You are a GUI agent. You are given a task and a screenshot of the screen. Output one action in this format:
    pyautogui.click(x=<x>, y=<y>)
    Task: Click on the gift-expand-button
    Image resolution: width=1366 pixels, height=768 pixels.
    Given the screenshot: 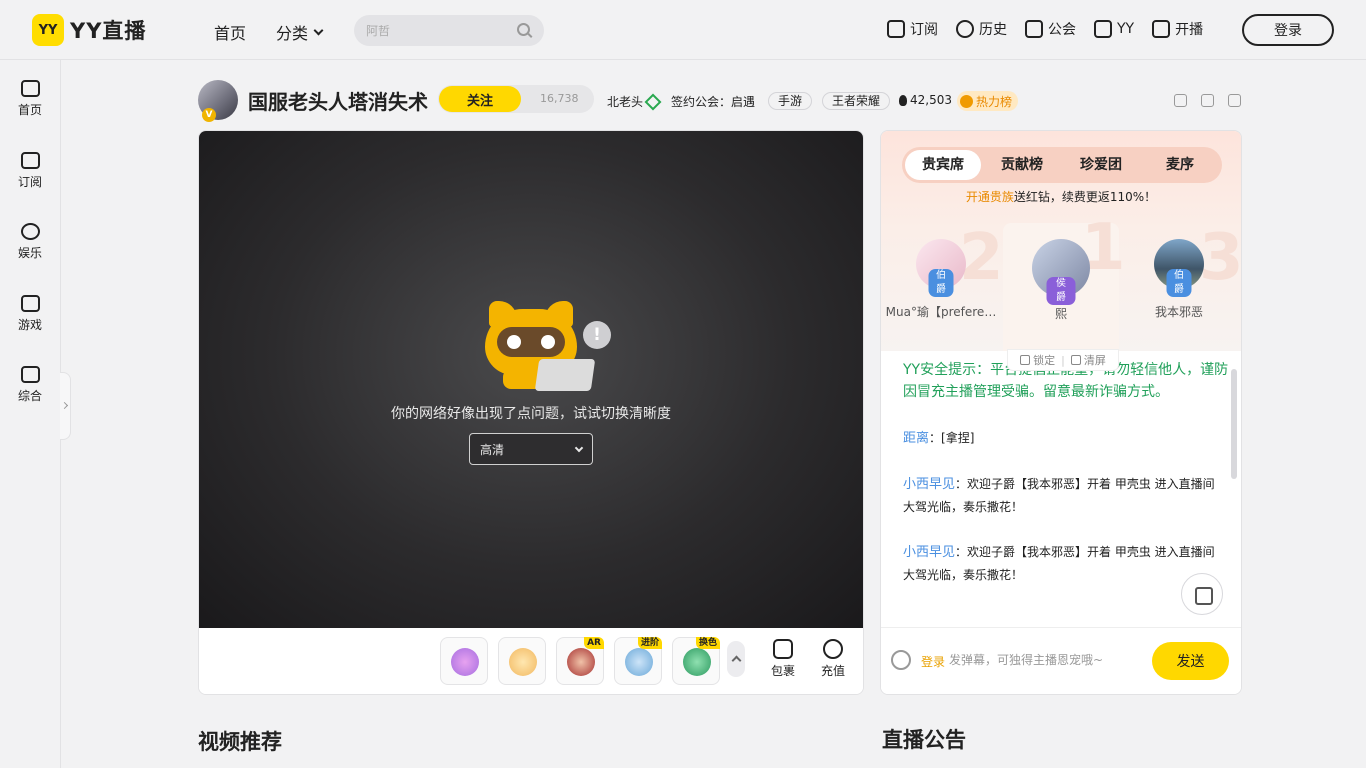 What is the action you would take?
    pyautogui.click(x=736, y=659)
    